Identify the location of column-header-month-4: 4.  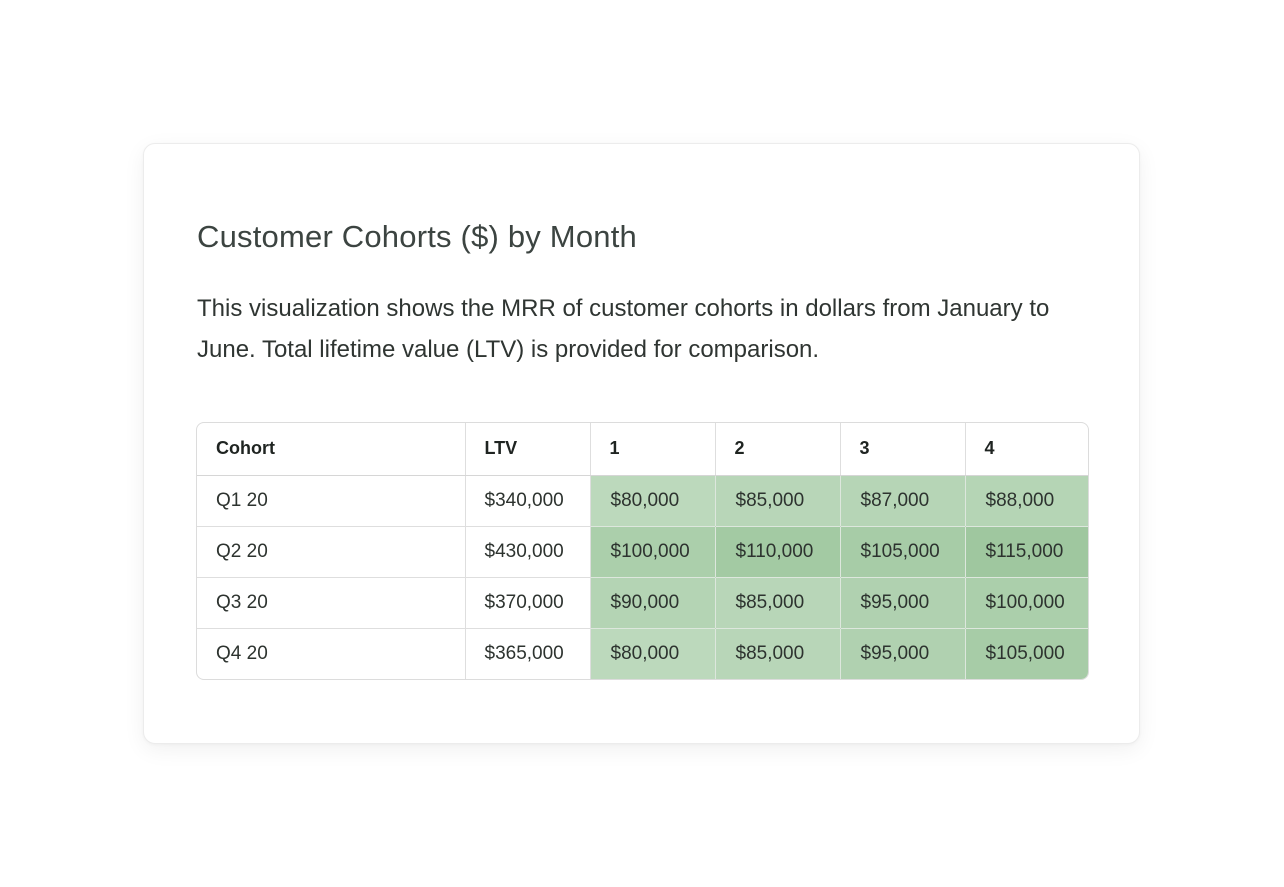
(1026, 449).